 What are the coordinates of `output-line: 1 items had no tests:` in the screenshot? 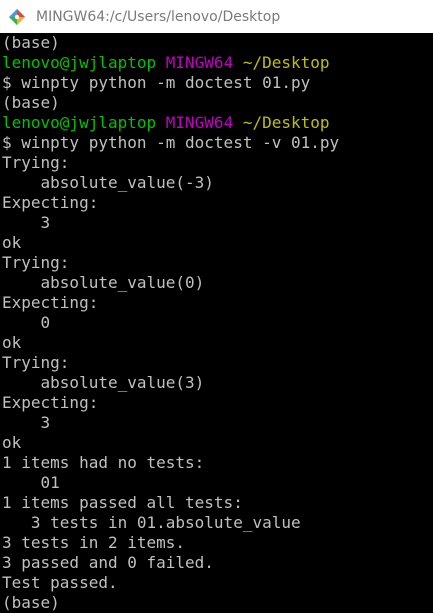 It's located at (217, 463).